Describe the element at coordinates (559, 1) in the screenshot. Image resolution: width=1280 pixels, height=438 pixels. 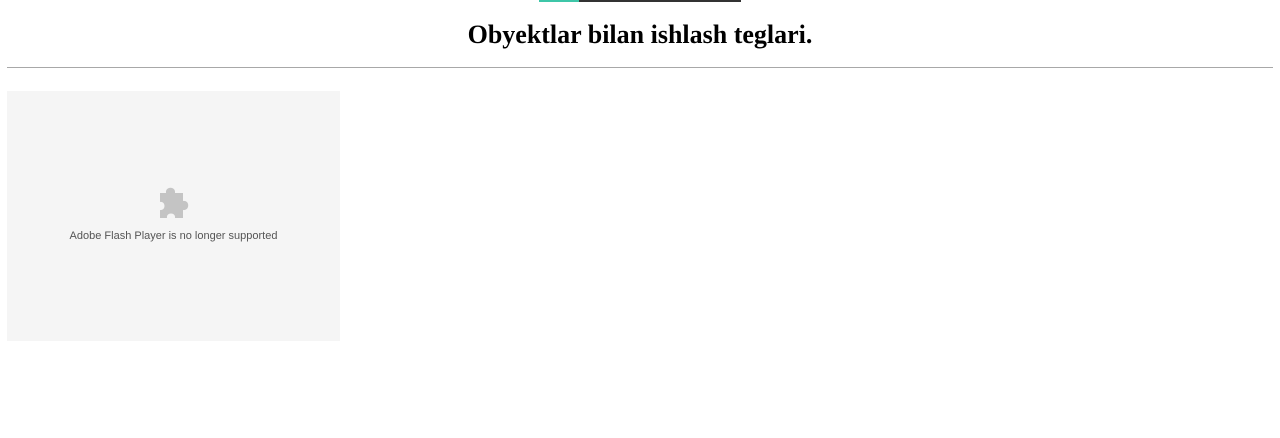
I see `top-nav-accent` at that location.